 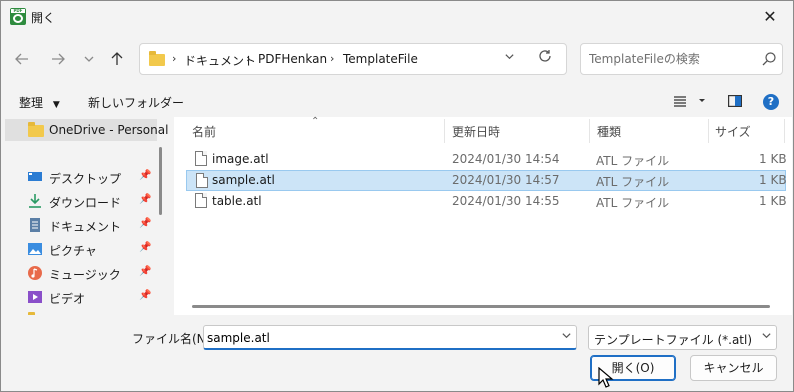 I want to click on nav-item-downloads: ダウンロード 📌, so click(x=81, y=201).